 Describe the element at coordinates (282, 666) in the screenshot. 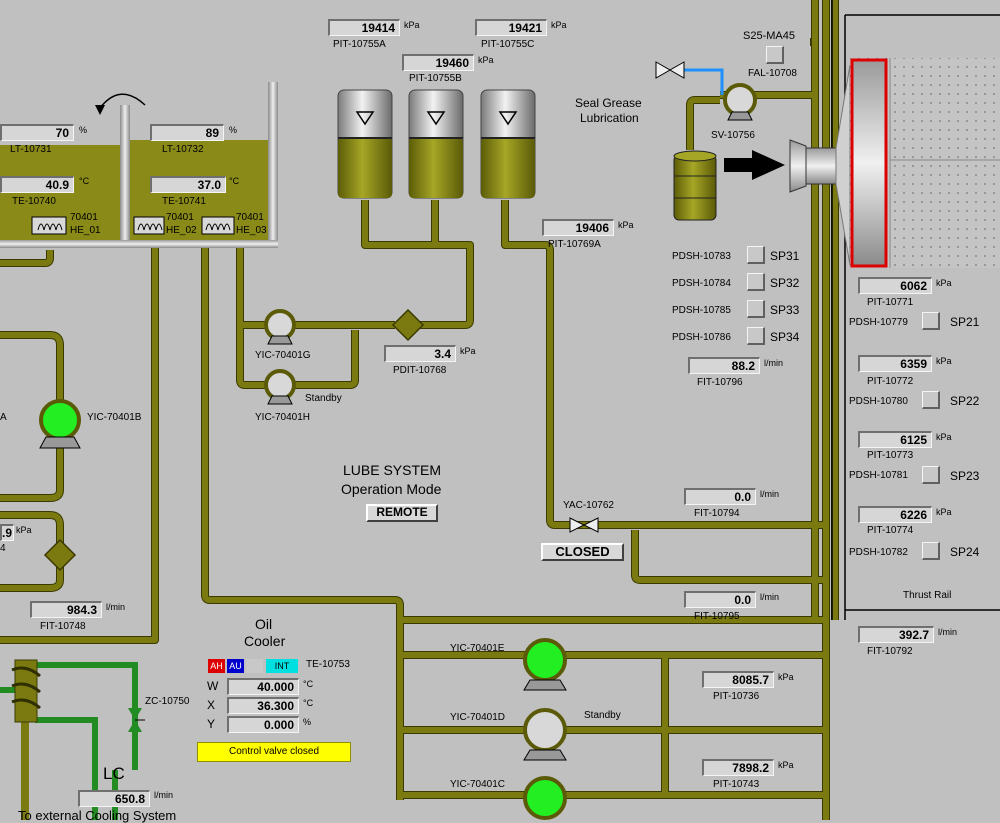

I see `int-mode-flag: INT` at that location.